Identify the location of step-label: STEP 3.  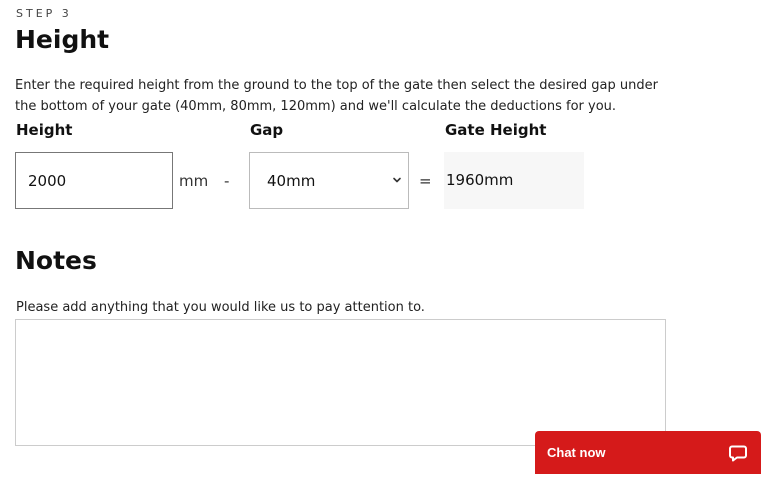
(44, 13).